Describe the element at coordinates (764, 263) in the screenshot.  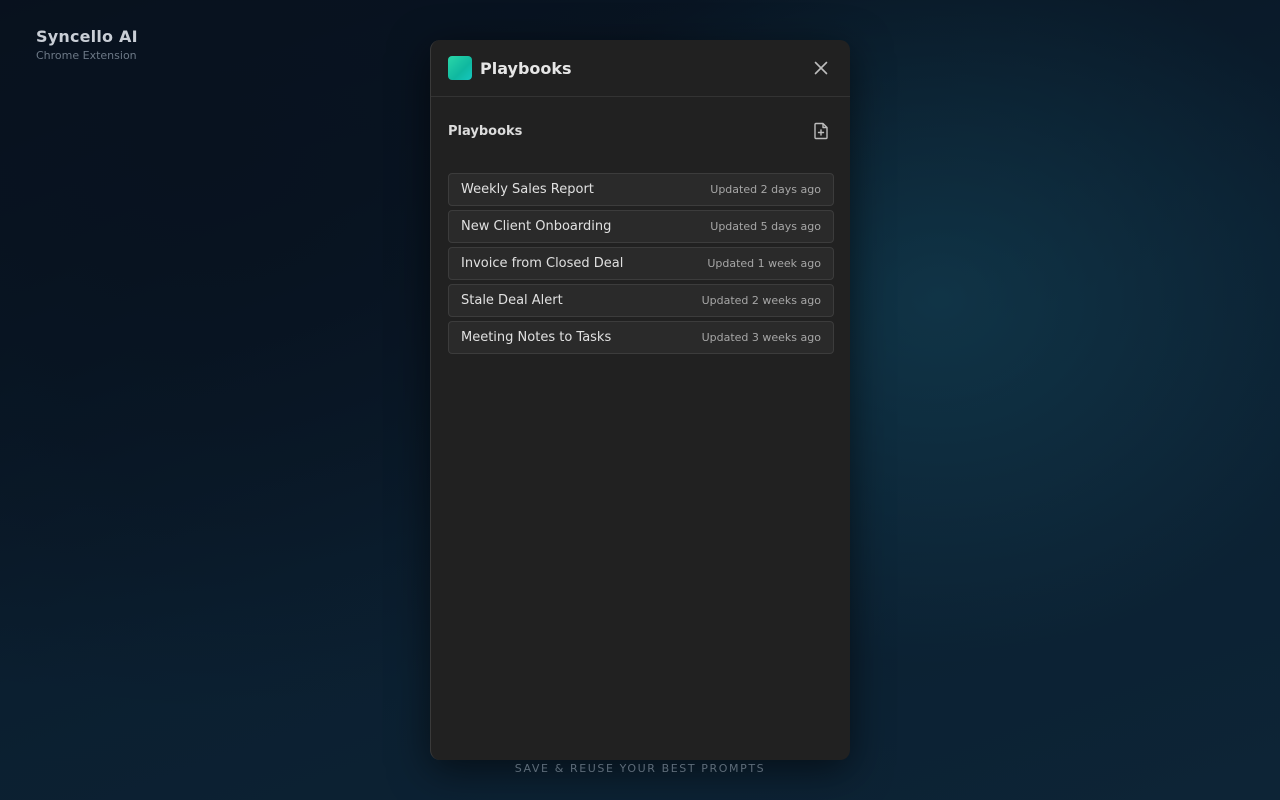
I see `playbook-updated: Updated 1 week ago` at that location.